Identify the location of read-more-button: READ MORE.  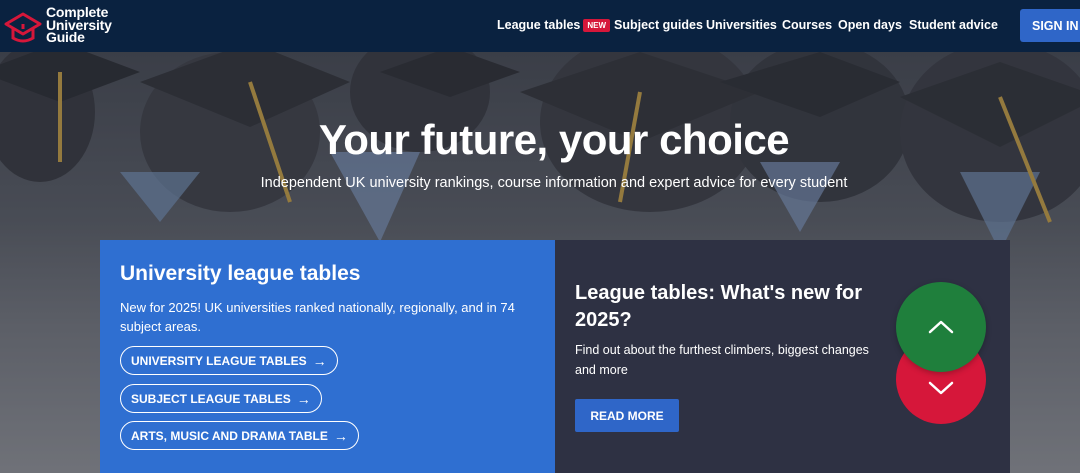
(627, 415).